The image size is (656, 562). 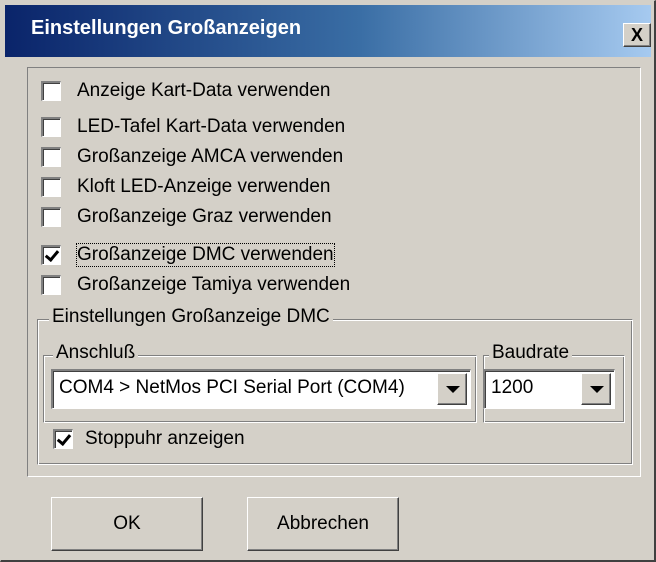 I want to click on option-label: Anzeige Kart-Data verwenden, so click(x=204, y=90).